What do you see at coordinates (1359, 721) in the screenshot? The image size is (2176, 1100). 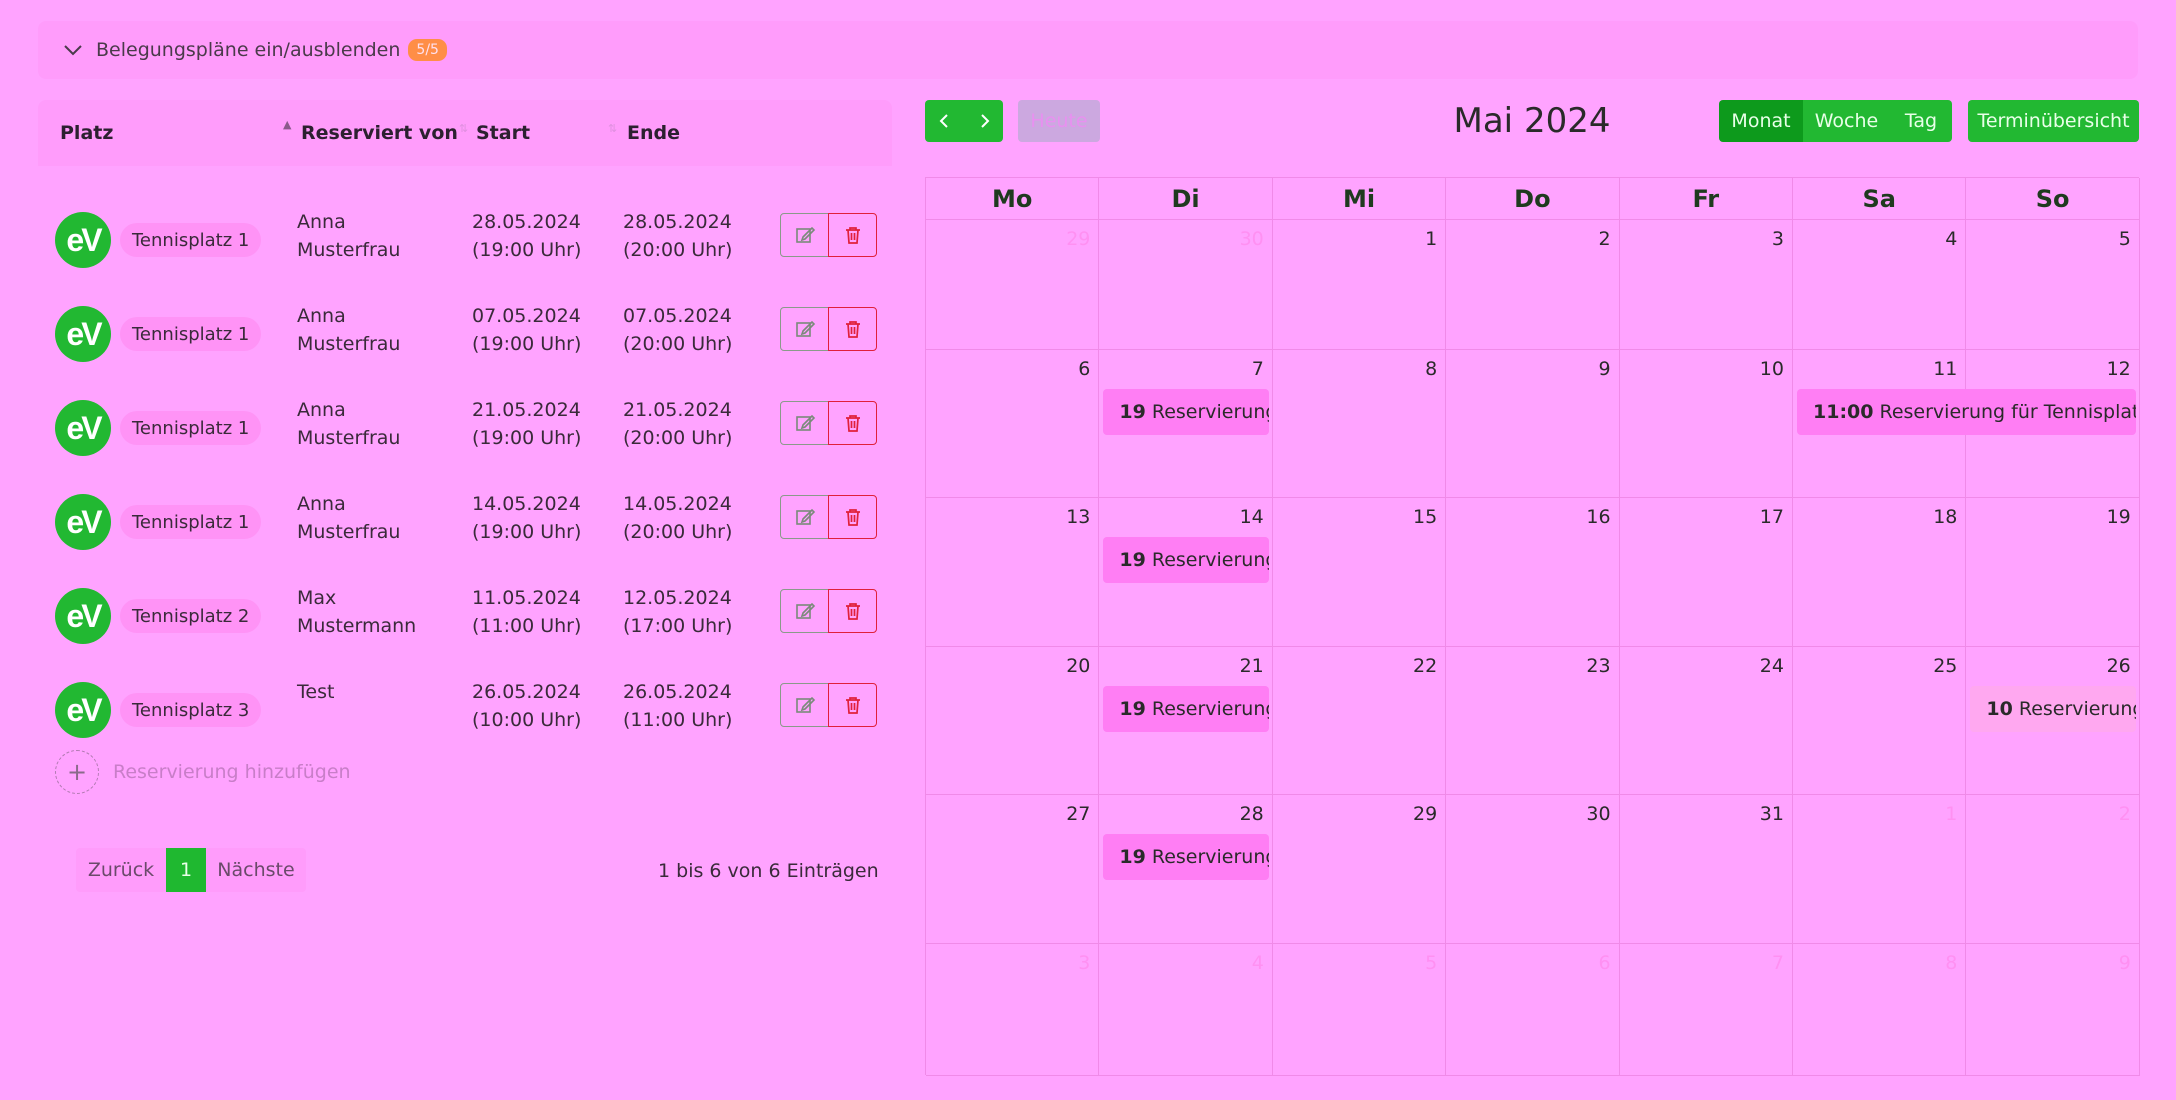 I see `calendar-day: 22` at bounding box center [1359, 721].